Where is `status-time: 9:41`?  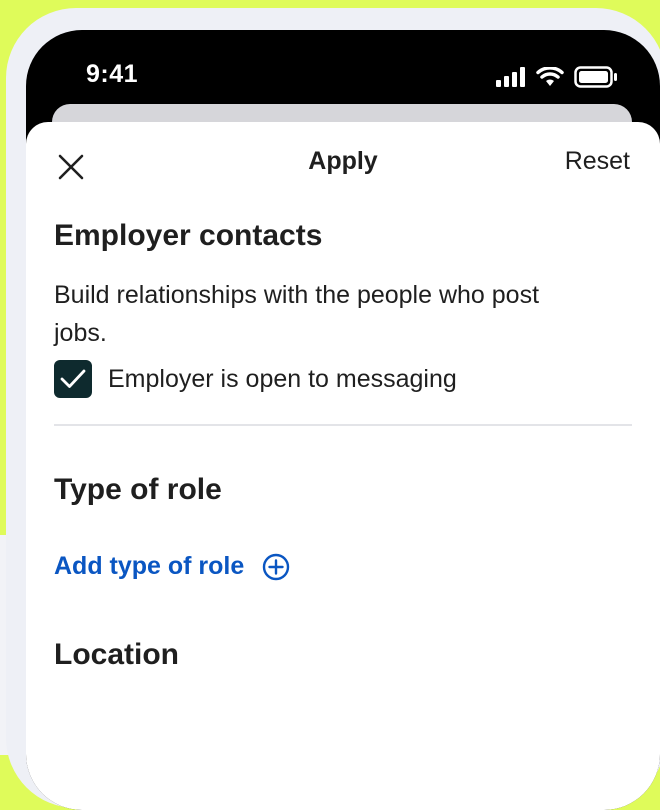 status-time: 9:41 is located at coordinates (112, 74).